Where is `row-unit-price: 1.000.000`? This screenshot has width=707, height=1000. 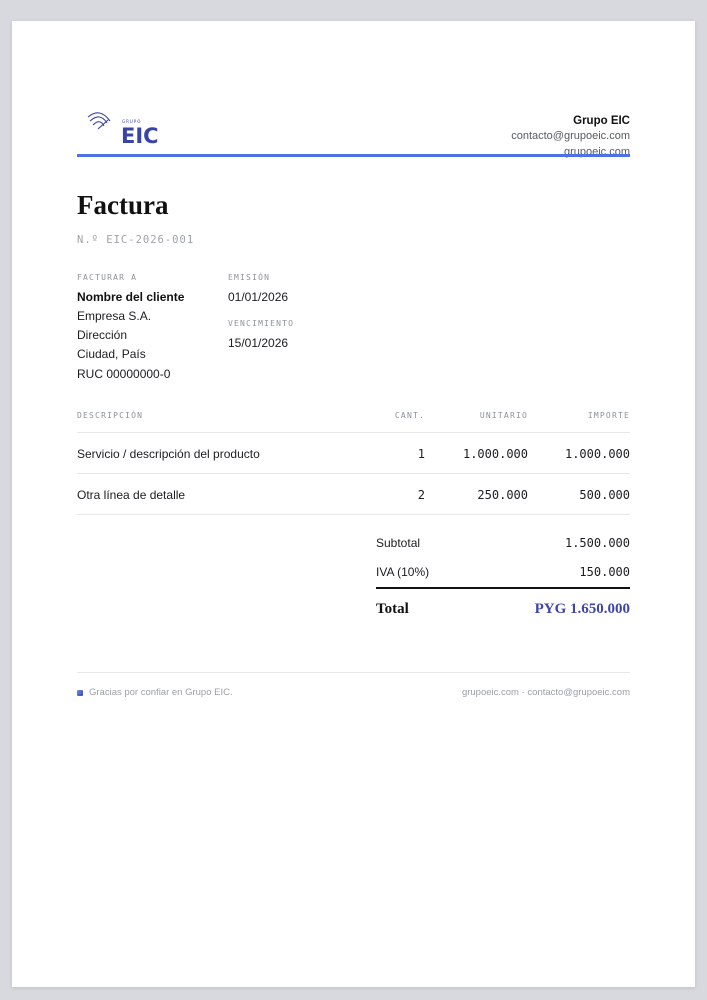 row-unit-price: 1.000.000 is located at coordinates (495, 454).